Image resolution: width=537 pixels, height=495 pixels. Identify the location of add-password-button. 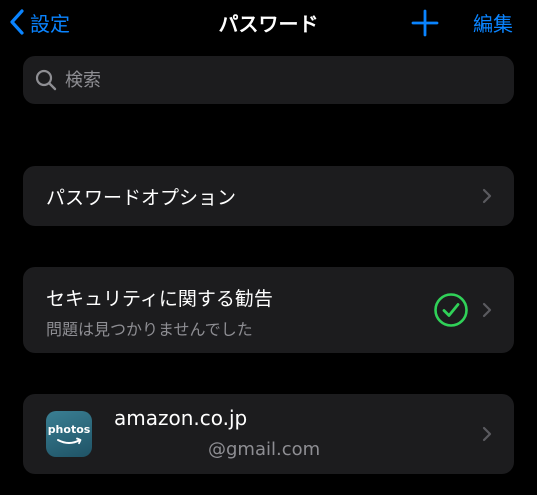
(425, 23).